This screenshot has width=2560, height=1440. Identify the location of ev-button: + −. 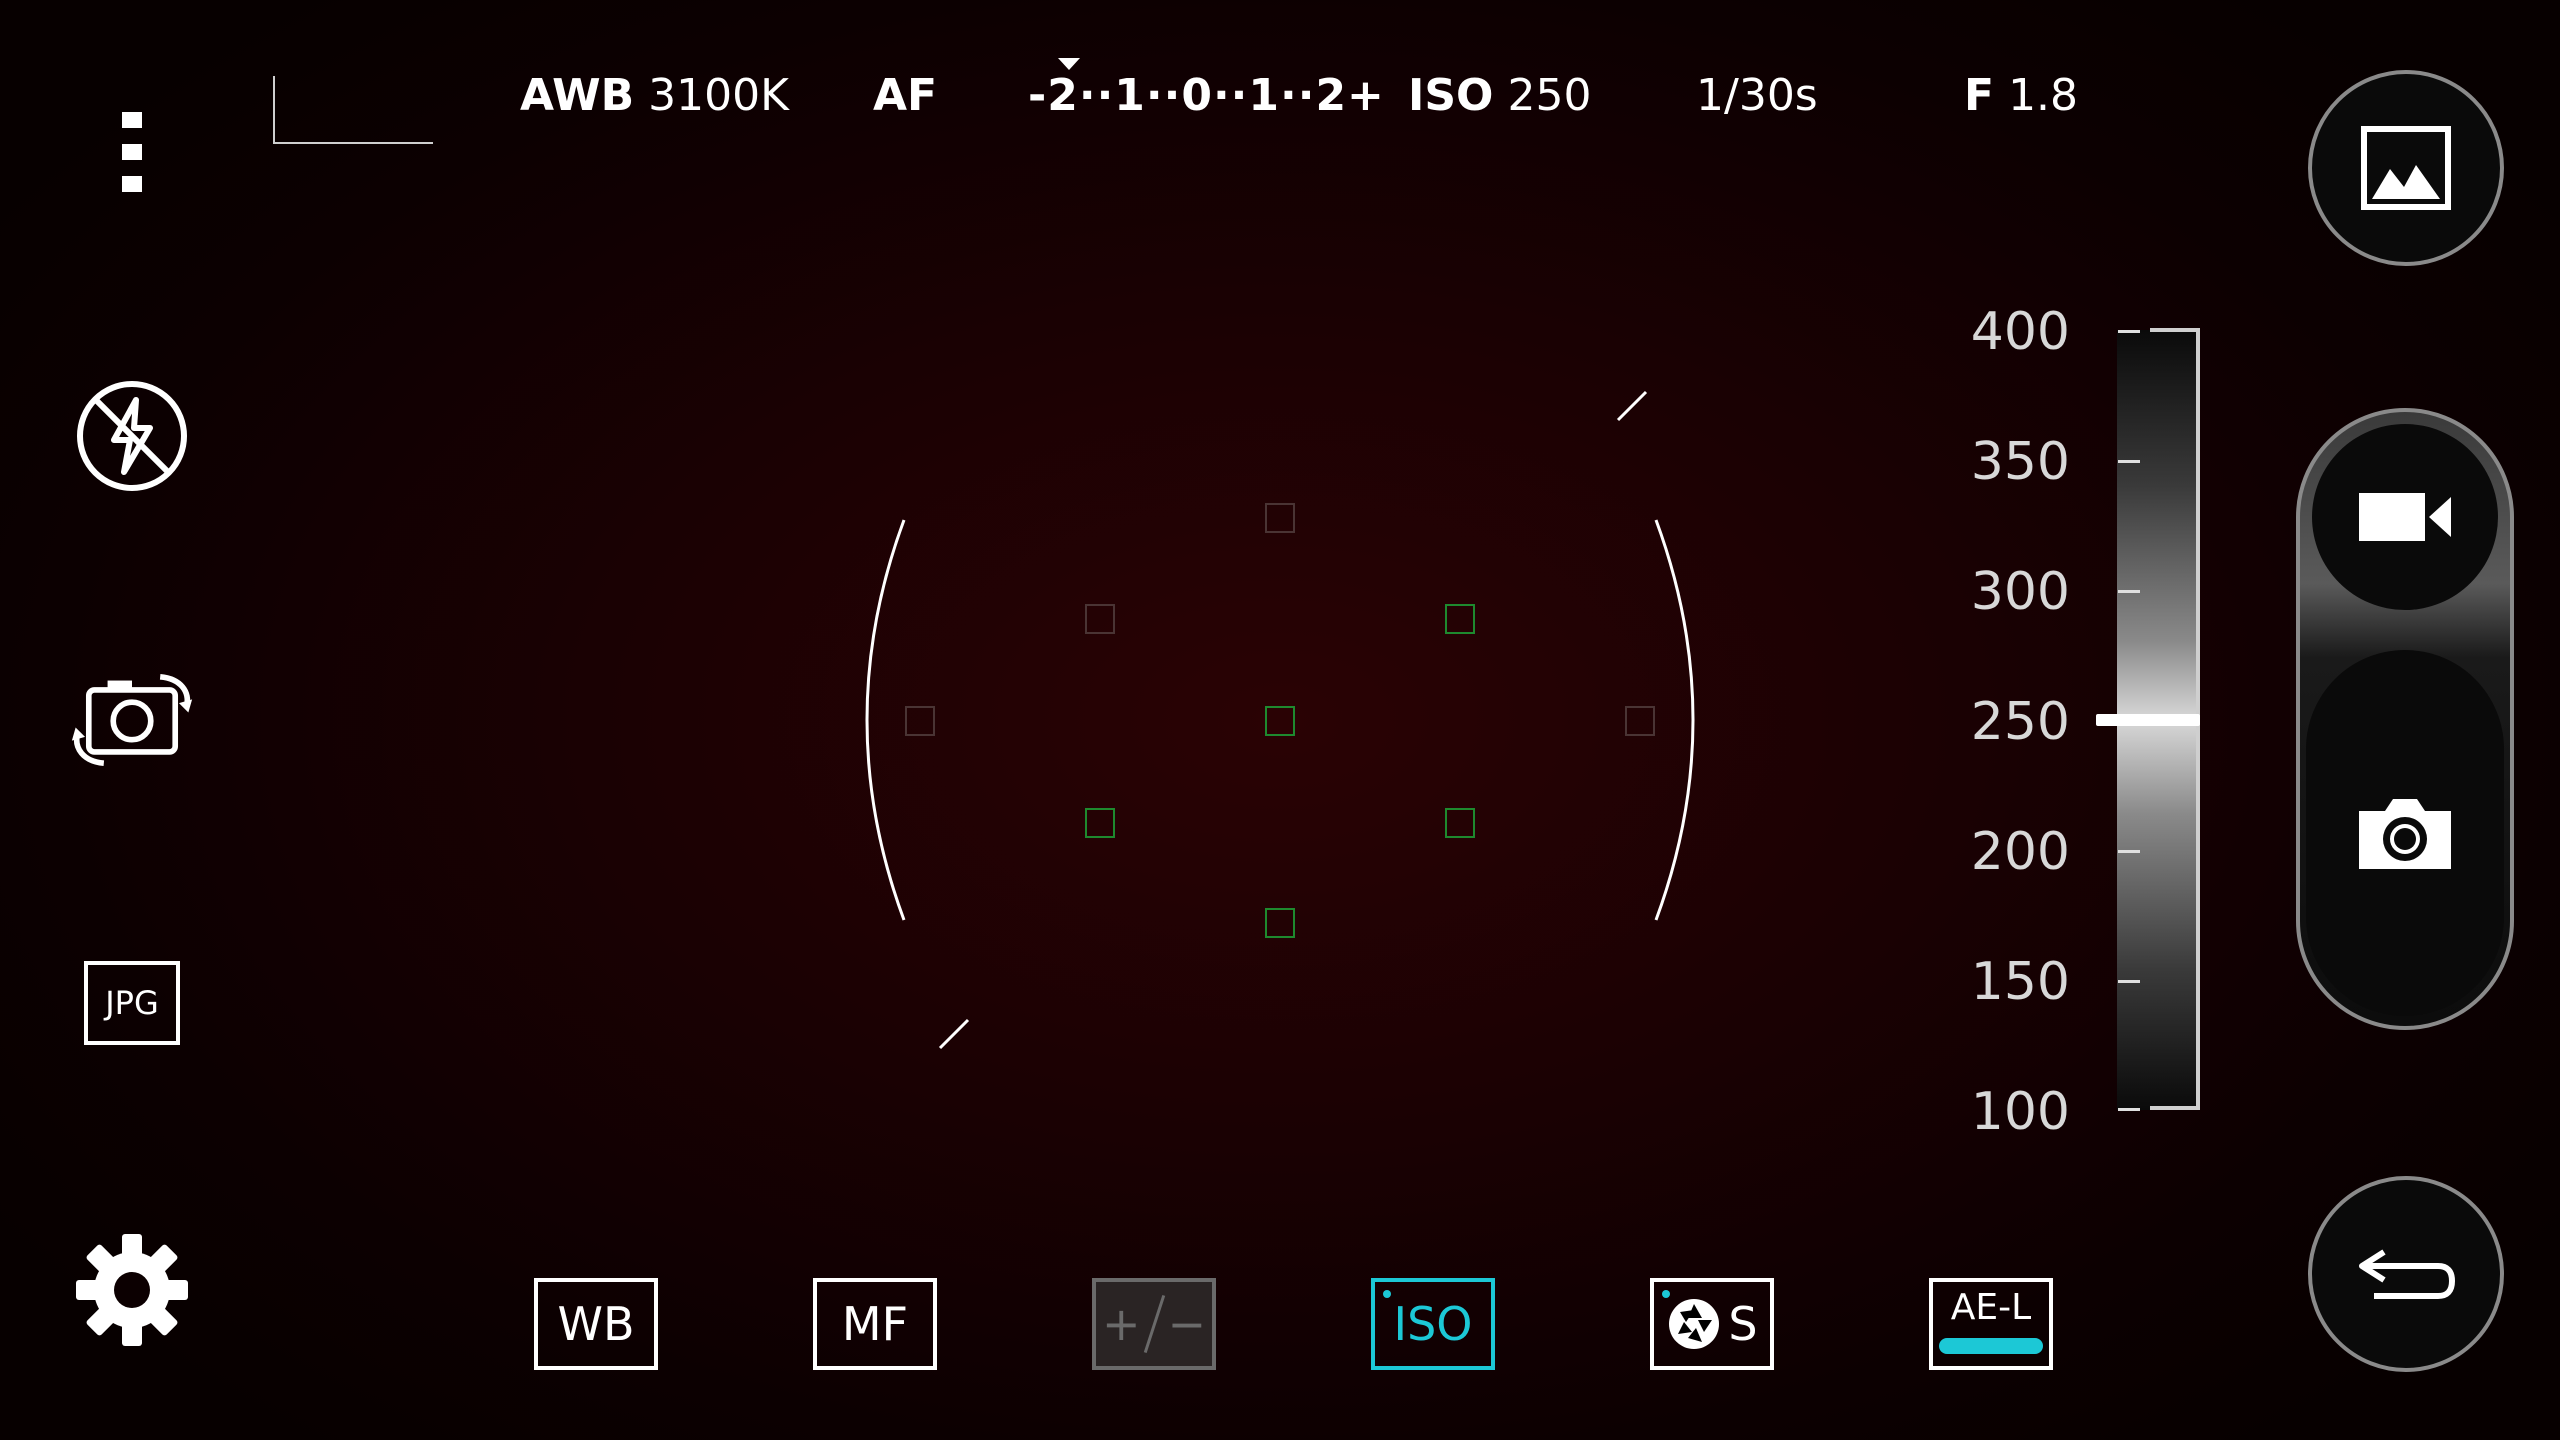
(1154, 1324).